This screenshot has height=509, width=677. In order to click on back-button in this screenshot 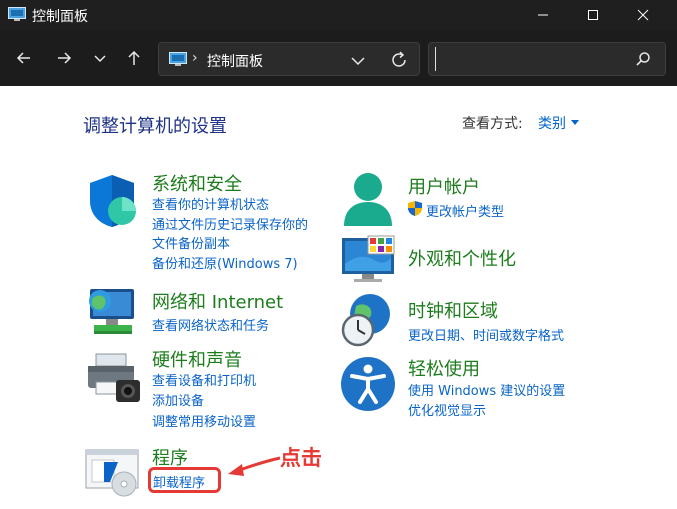, I will do `click(24, 58)`.